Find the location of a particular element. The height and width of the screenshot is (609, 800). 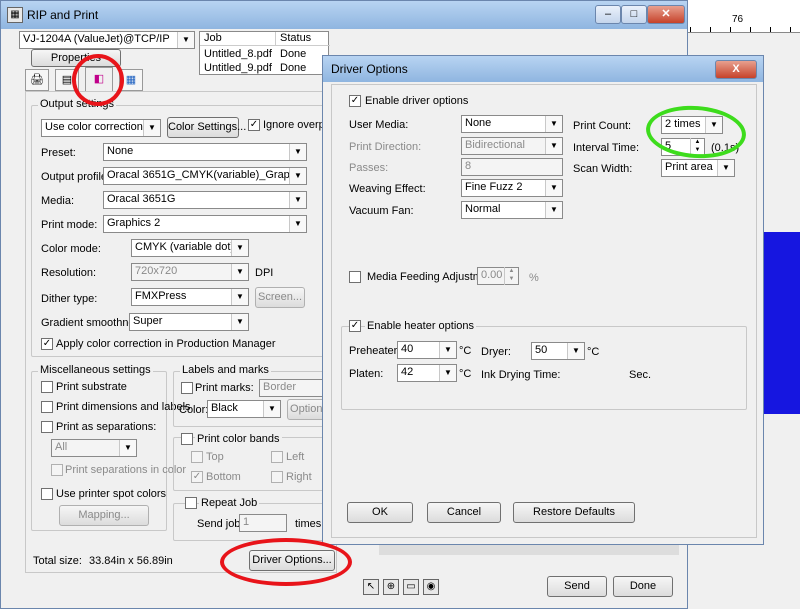

group-title: Labels and marks is located at coordinates (225, 370).